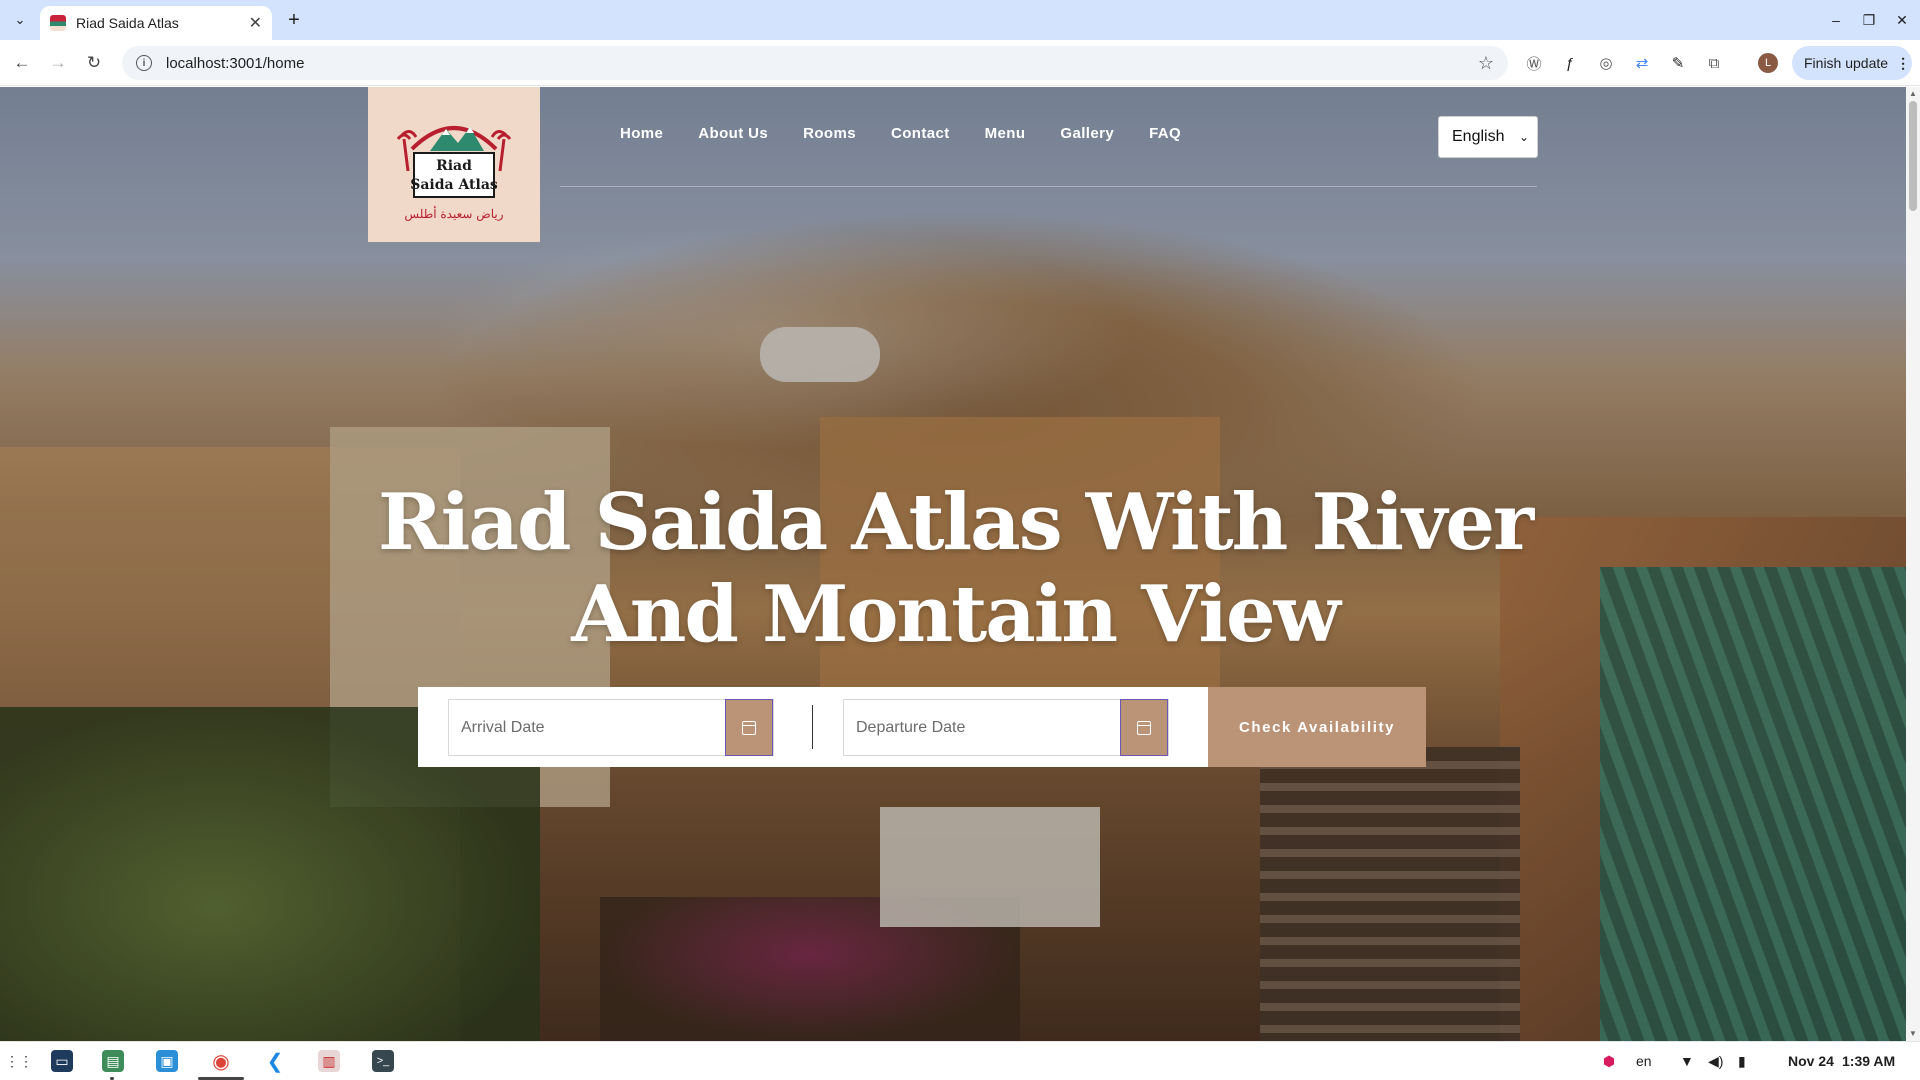 The width and height of the screenshot is (1920, 1080). Describe the element at coordinates (812, 727) in the screenshot. I see `booking-divider` at that location.